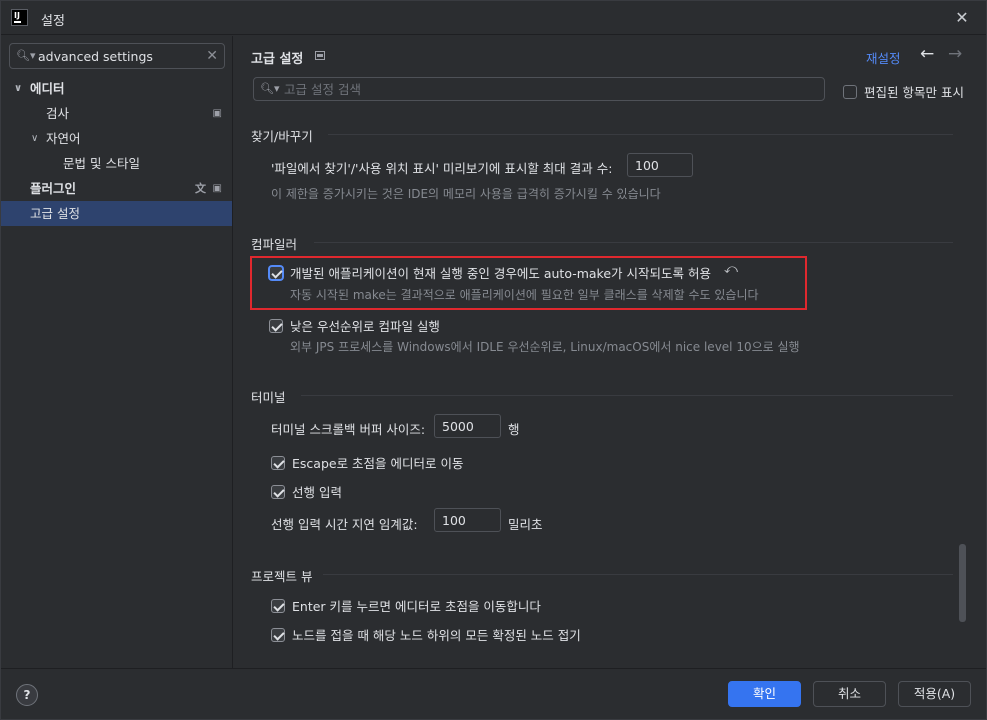  What do you see at coordinates (467, 426) in the screenshot?
I see `scroll-buffer-input` at bounding box center [467, 426].